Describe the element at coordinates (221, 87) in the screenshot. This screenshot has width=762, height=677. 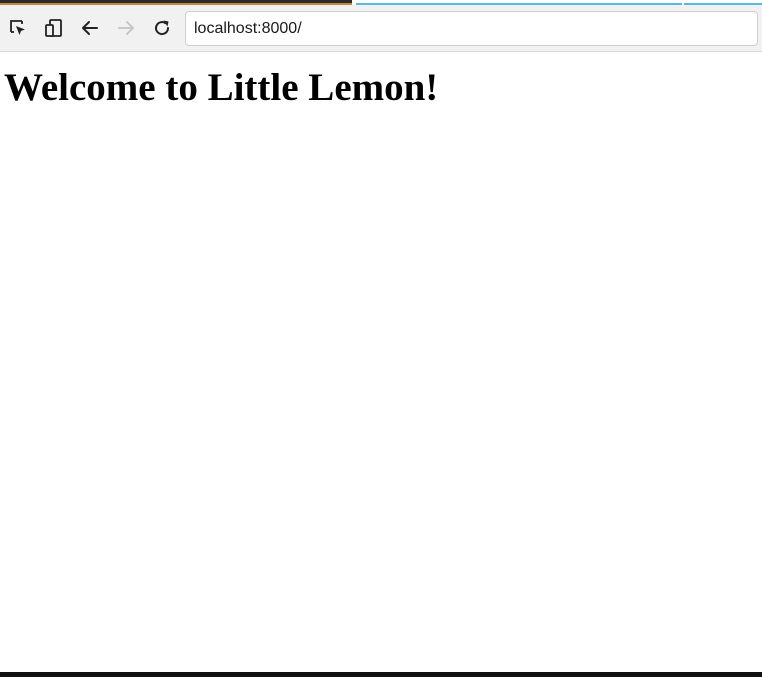
I see `page-heading: Welcome to Little Lemon!` at that location.